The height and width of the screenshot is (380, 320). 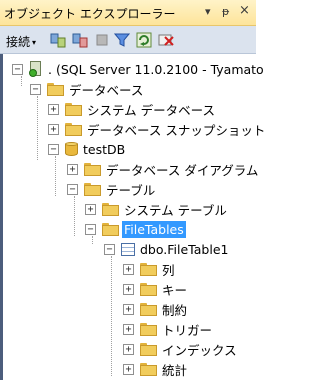 I want to click on database-icon, so click(x=71, y=149).